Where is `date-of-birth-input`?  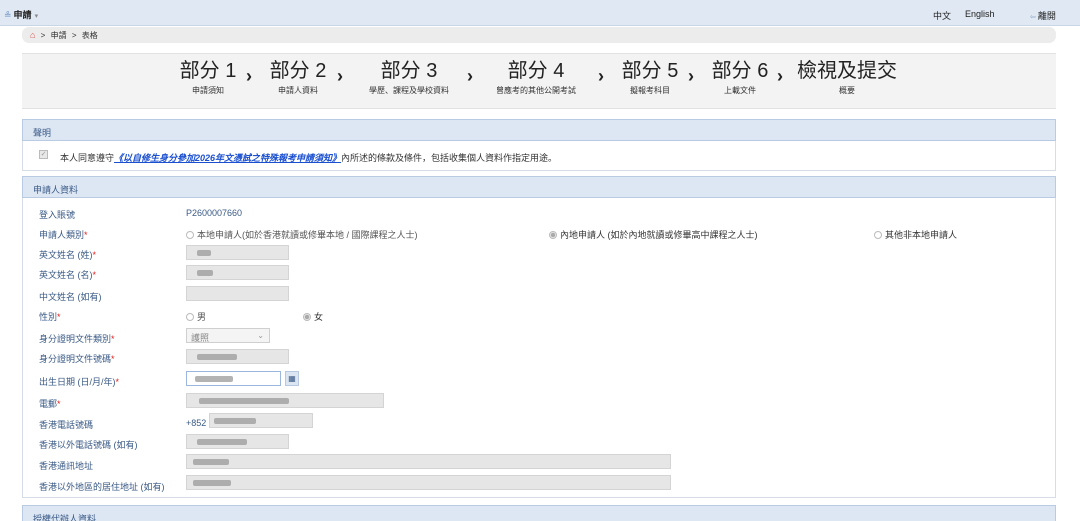
date-of-birth-input is located at coordinates (233, 378).